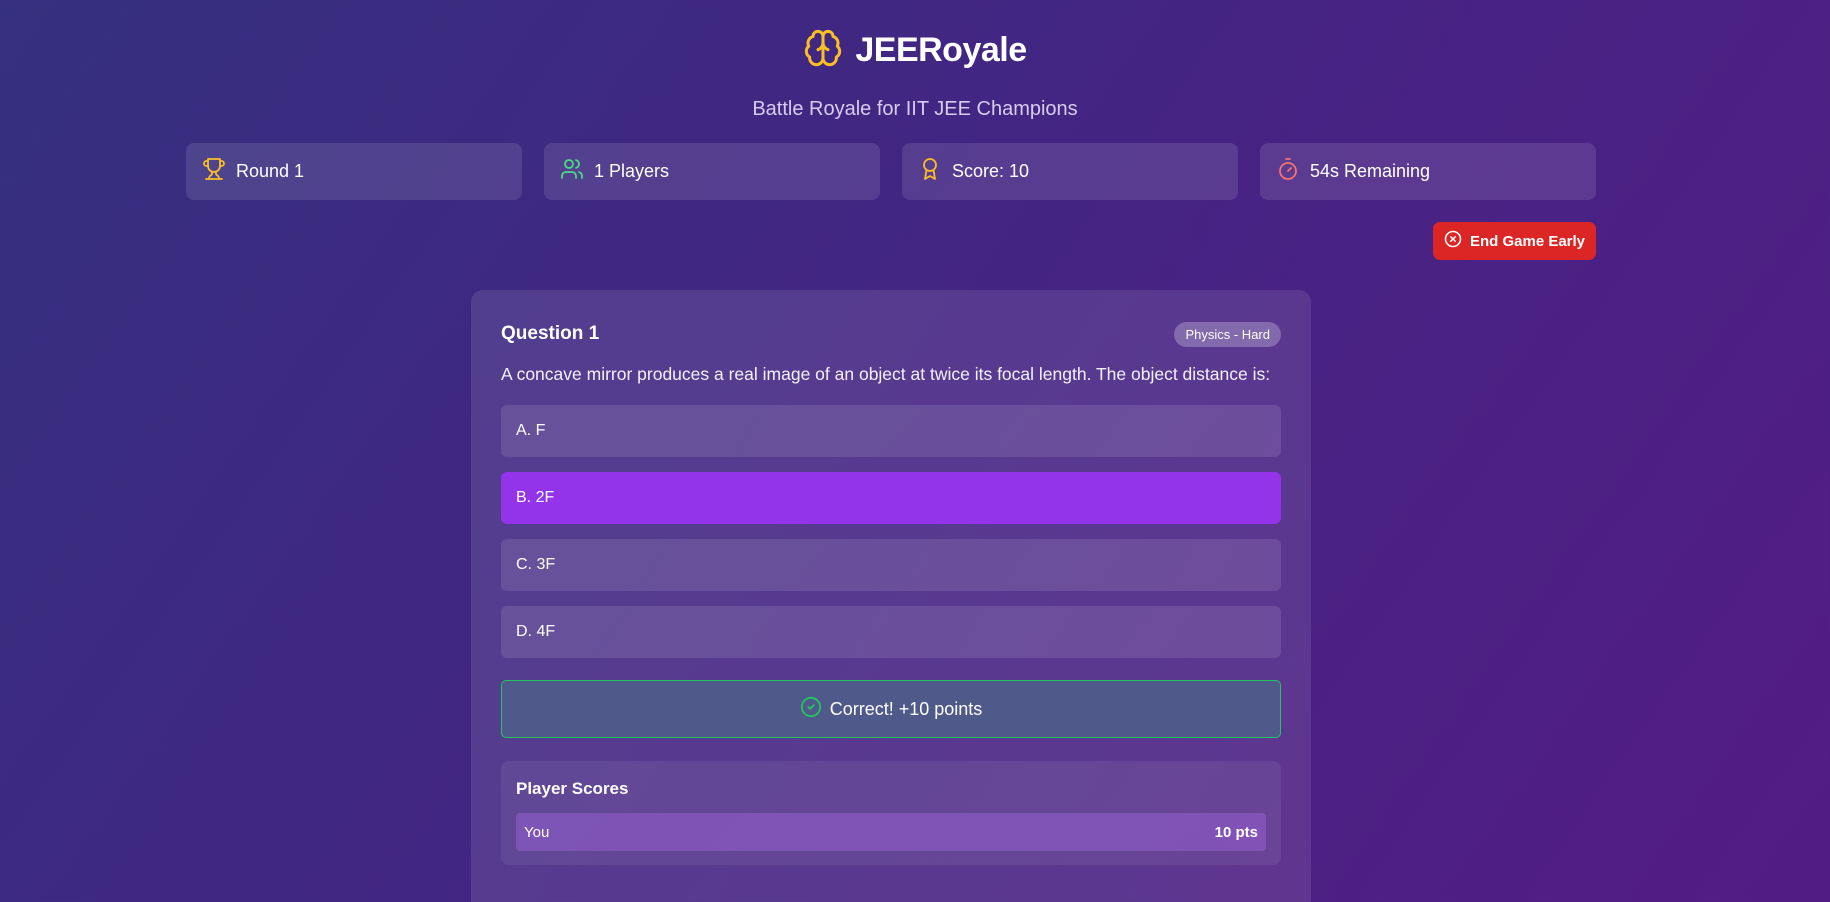  I want to click on check-circle-icon, so click(811, 709).